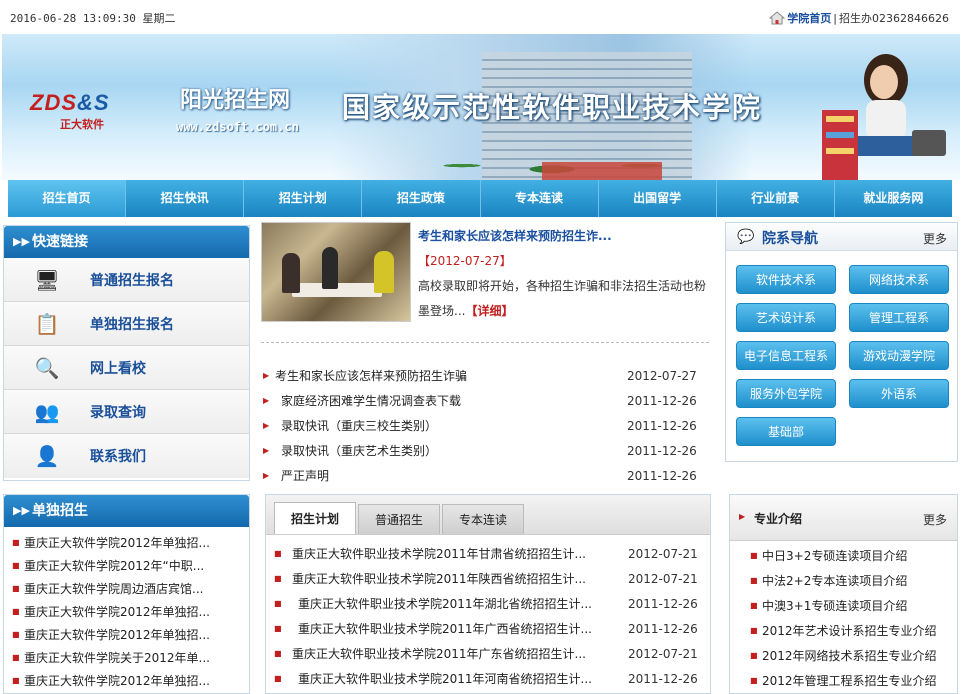 The height and width of the screenshot is (694, 961). What do you see at coordinates (126, 324) in the screenshot?
I see `quick-link-independent-registration: 📋 单独招生报名` at bounding box center [126, 324].